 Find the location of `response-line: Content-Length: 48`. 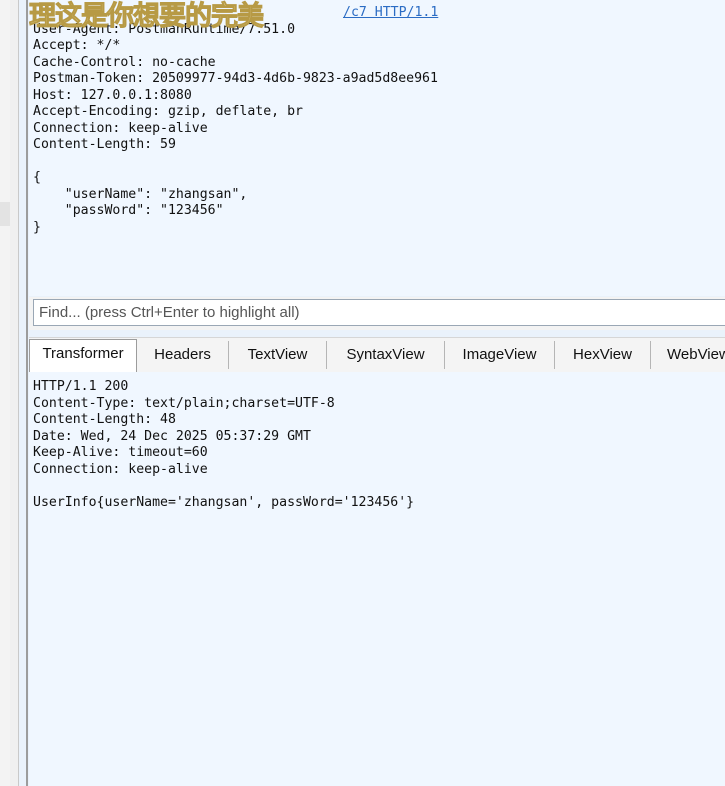

response-line: Content-Length: 48 is located at coordinates (104, 419).